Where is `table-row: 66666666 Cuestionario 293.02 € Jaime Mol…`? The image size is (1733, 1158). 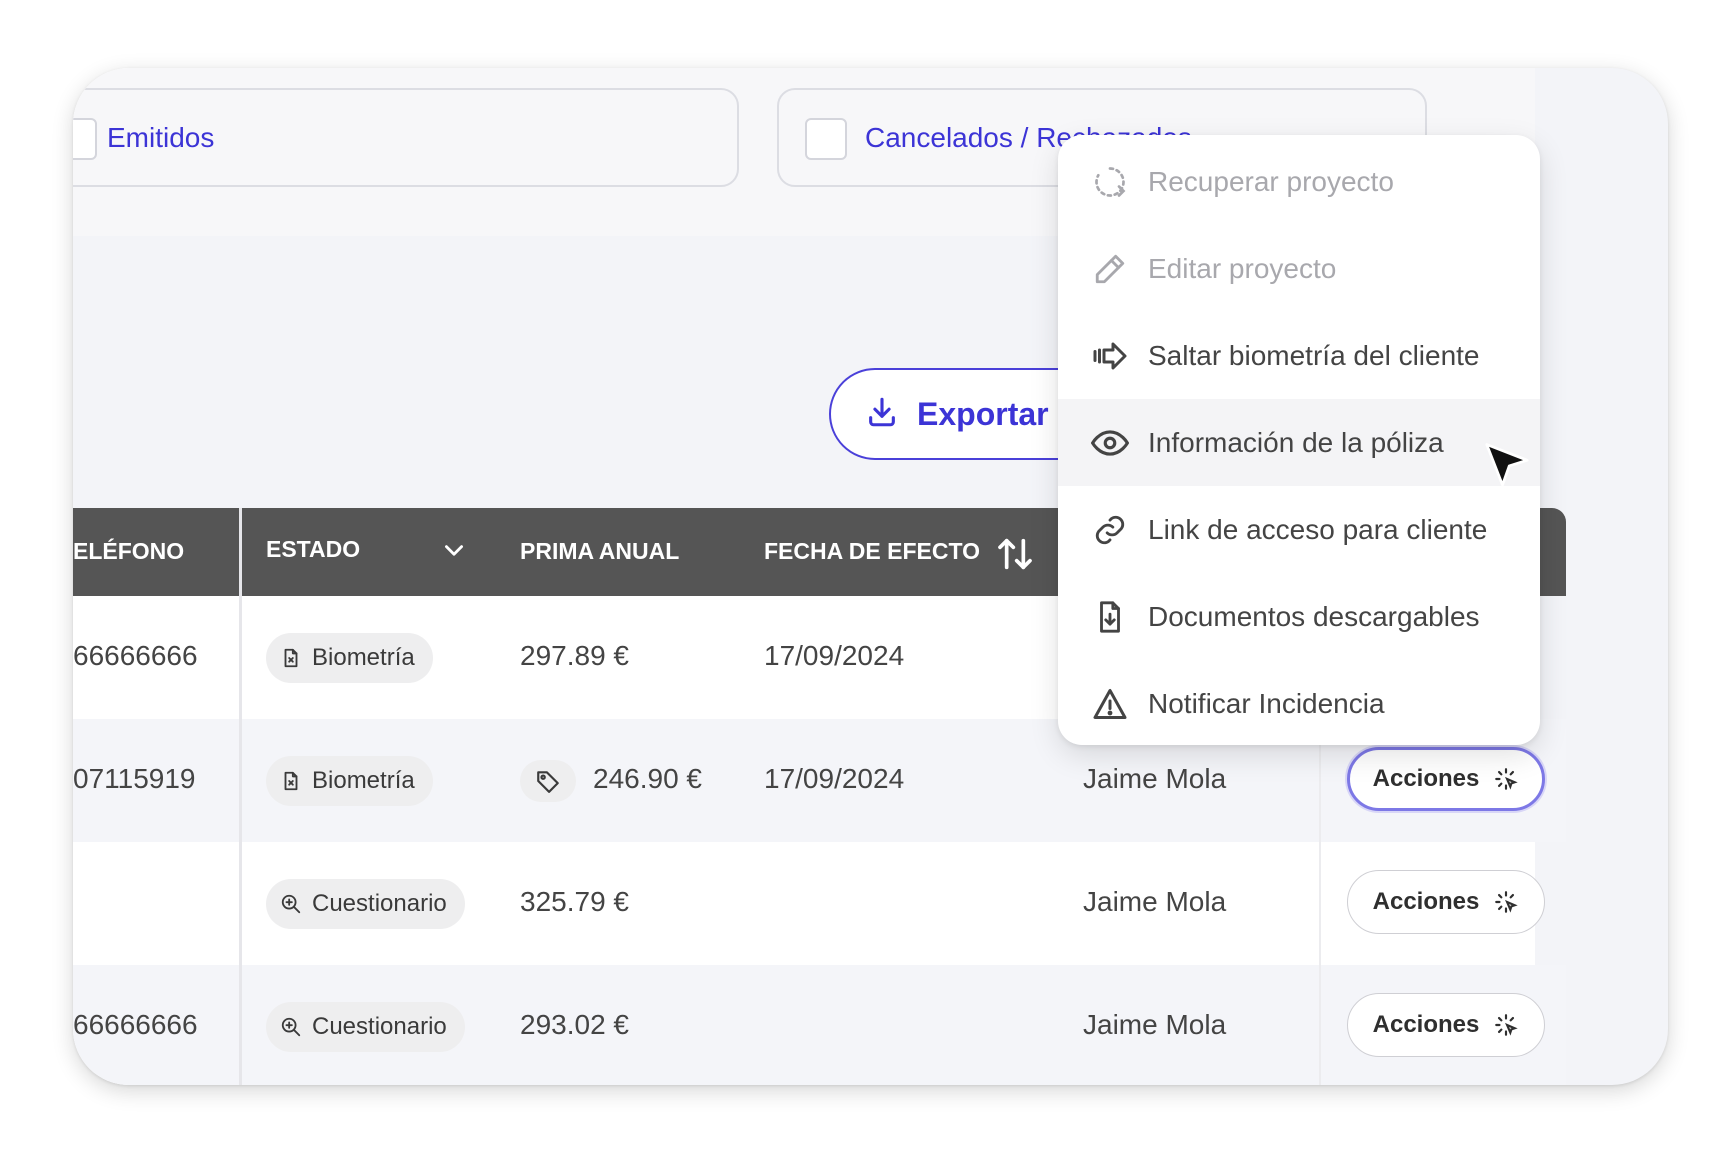 table-row: 66666666 Cuestionario 293.02 € Jaime Mol… is located at coordinates (819, 1025).